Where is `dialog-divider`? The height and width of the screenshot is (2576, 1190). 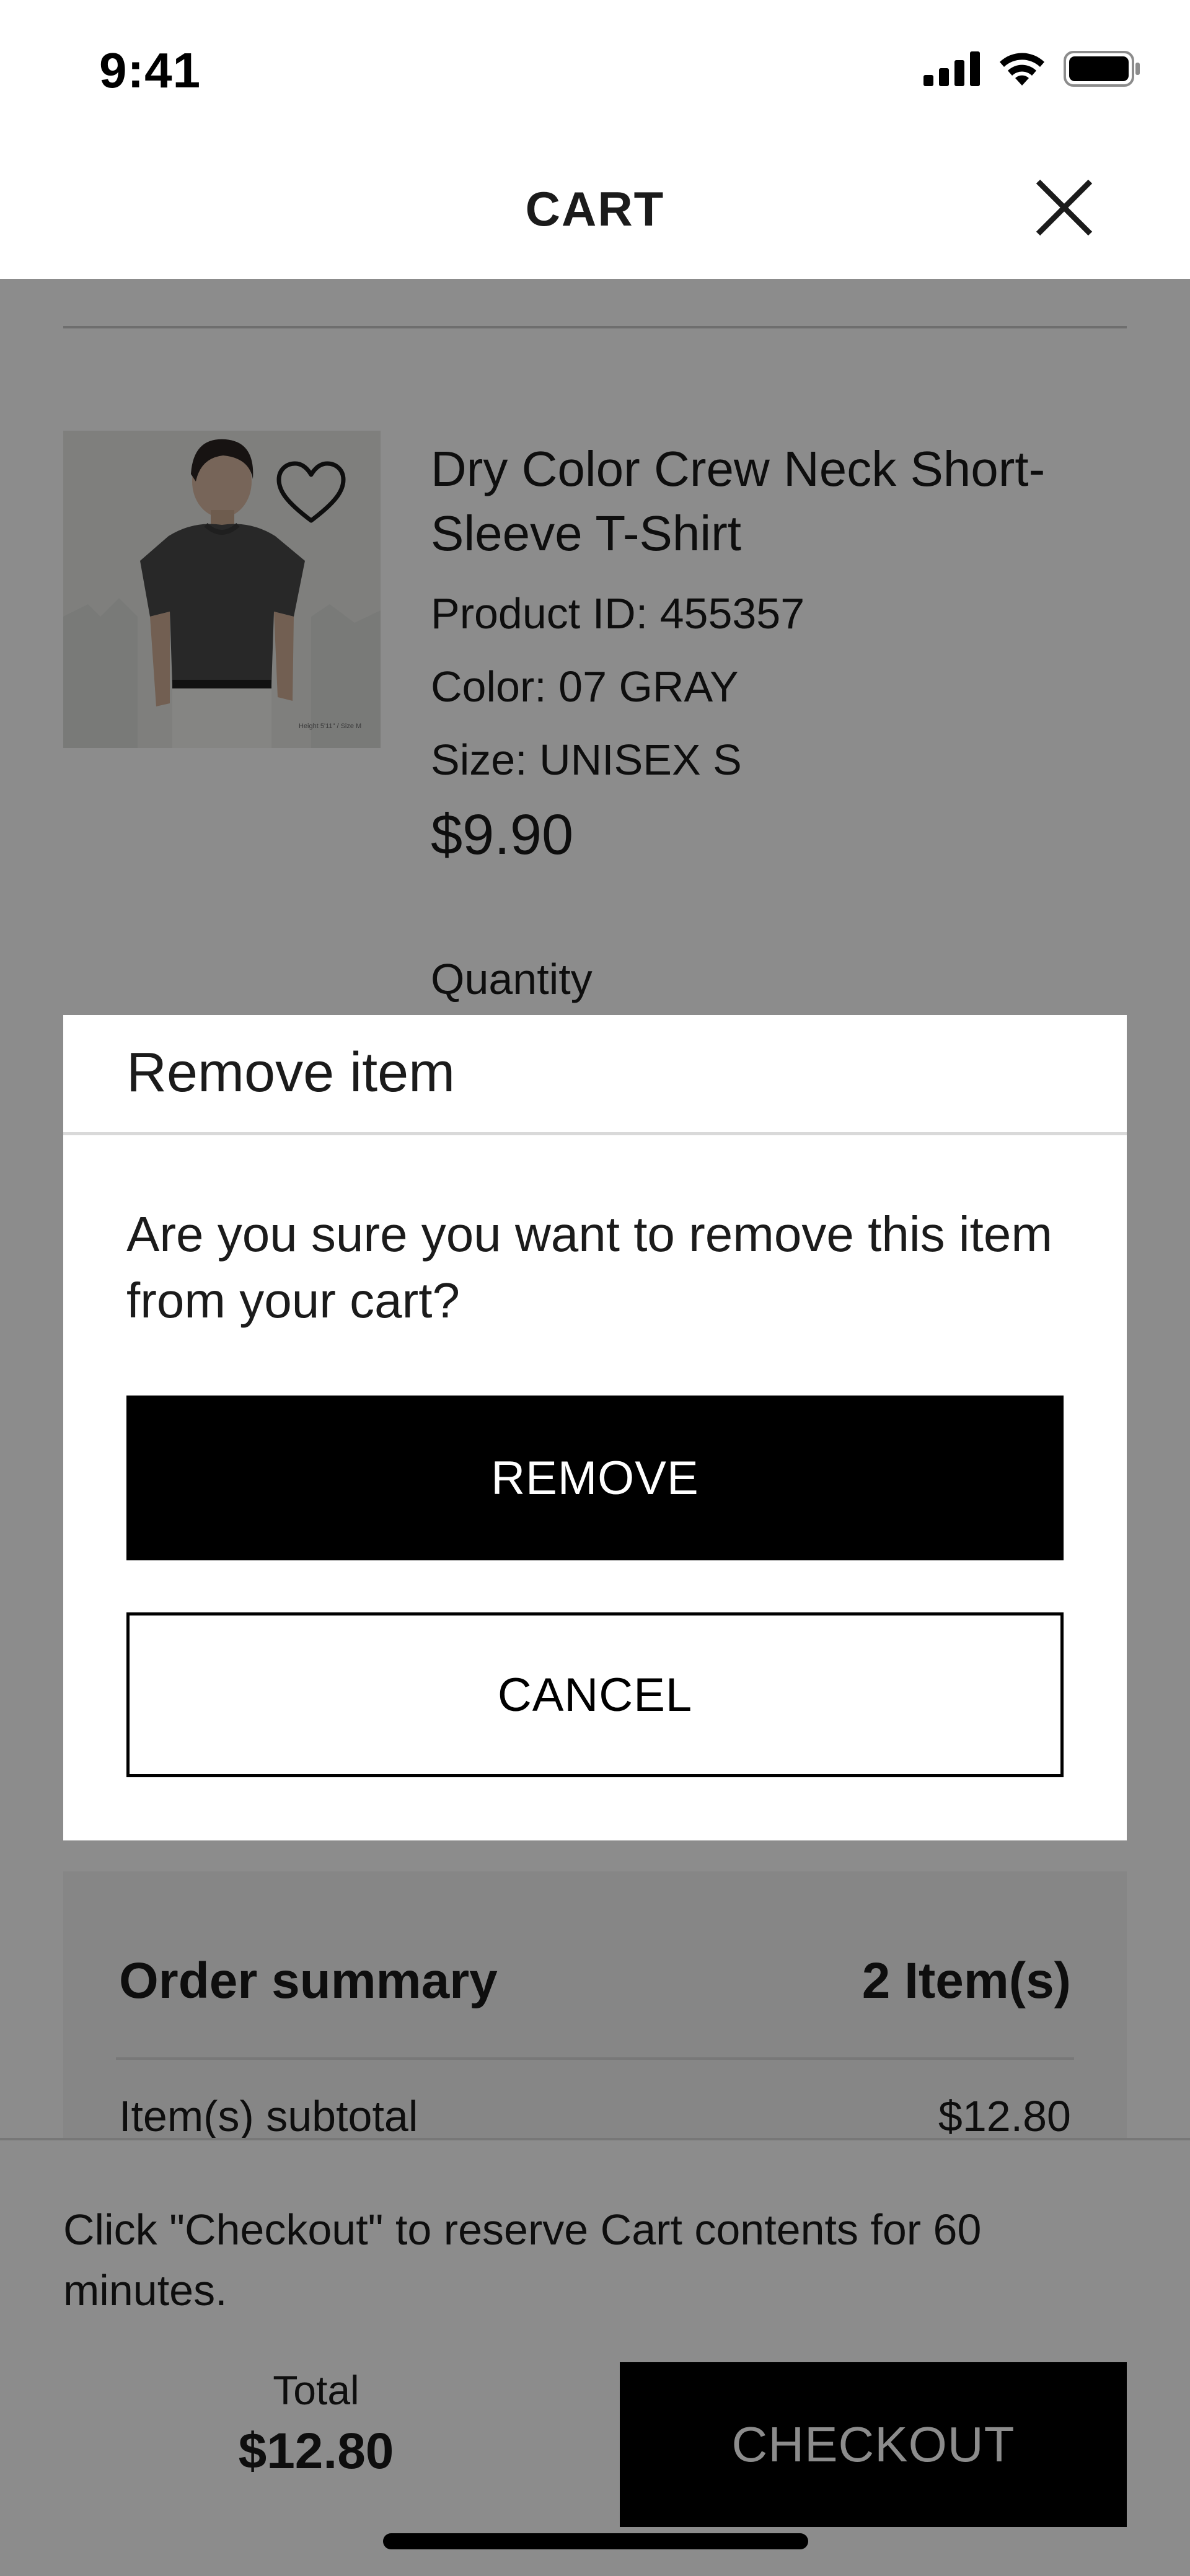 dialog-divider is located at coordinates (595, 1133).